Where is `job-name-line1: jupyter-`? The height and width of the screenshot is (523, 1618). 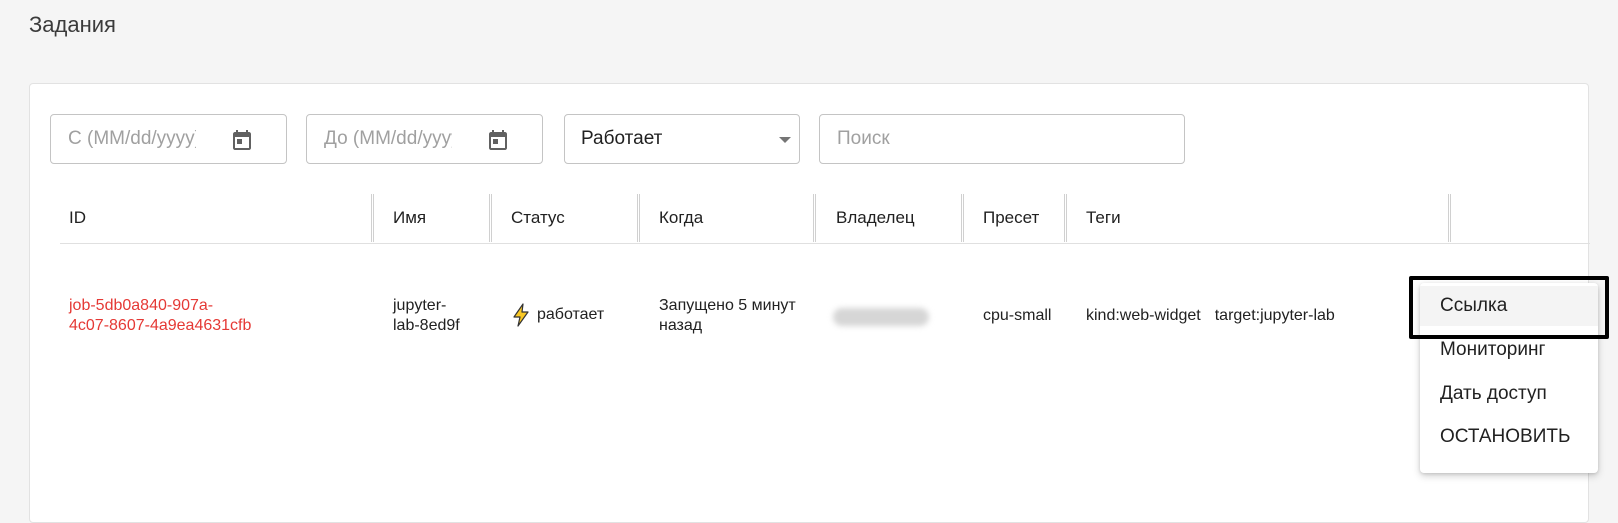
job-name-line1: jupyter- is located at coordinates (420, 305).